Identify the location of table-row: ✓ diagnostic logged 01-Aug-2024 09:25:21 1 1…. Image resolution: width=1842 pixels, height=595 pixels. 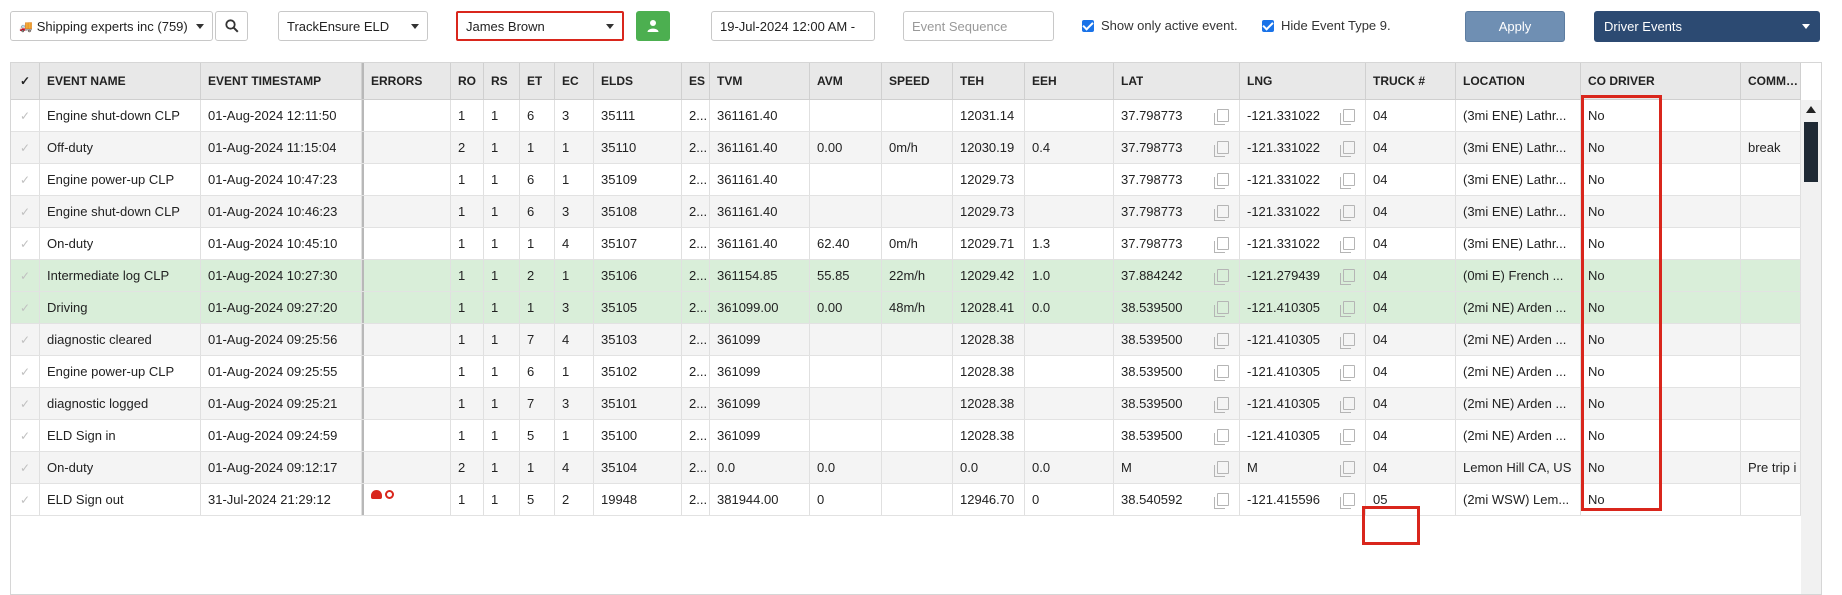
(906, 404).